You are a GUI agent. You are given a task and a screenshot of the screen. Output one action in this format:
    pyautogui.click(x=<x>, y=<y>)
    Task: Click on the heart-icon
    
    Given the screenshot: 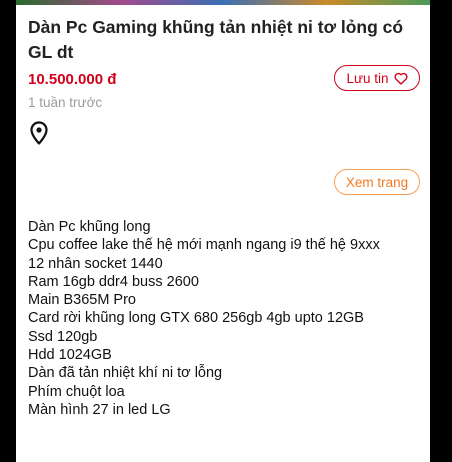 What is the action you would take?
    pyautogui.click(x=401, y=78)
    